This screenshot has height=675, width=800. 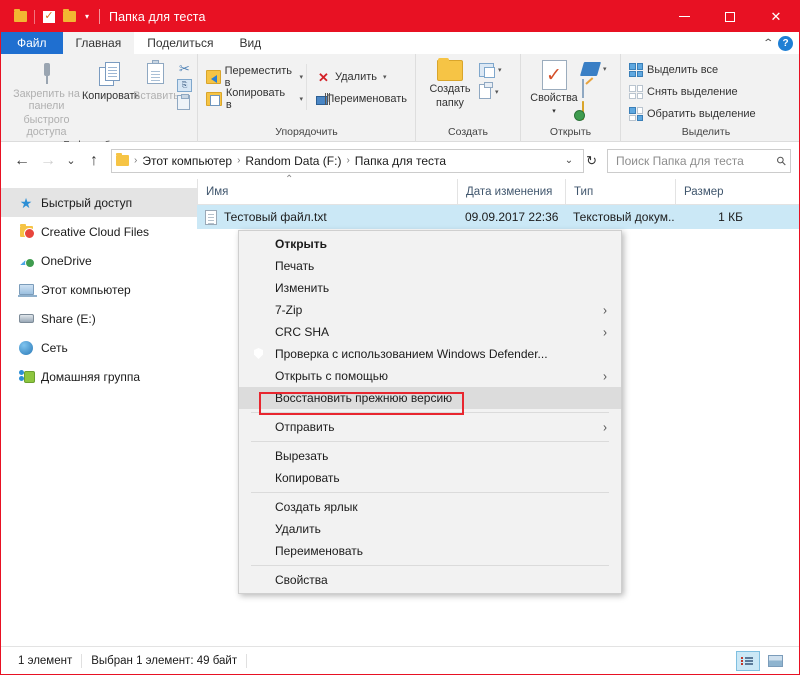 I want to click on select-all-button: Выделить все, so click(x=673, y=70).